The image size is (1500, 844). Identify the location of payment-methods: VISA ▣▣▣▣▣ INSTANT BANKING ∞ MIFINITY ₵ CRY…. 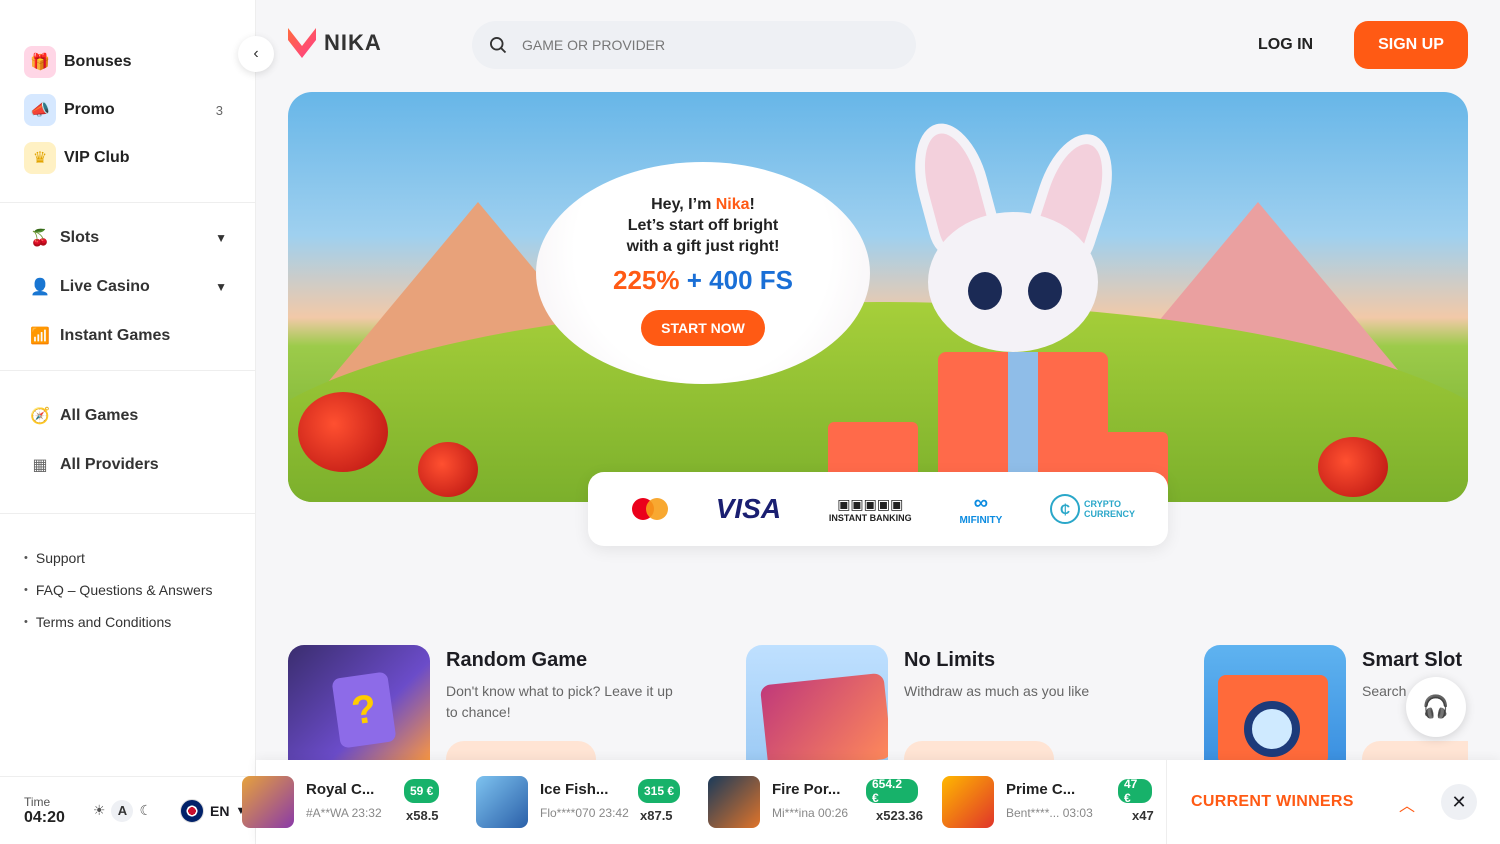
(878, 509).